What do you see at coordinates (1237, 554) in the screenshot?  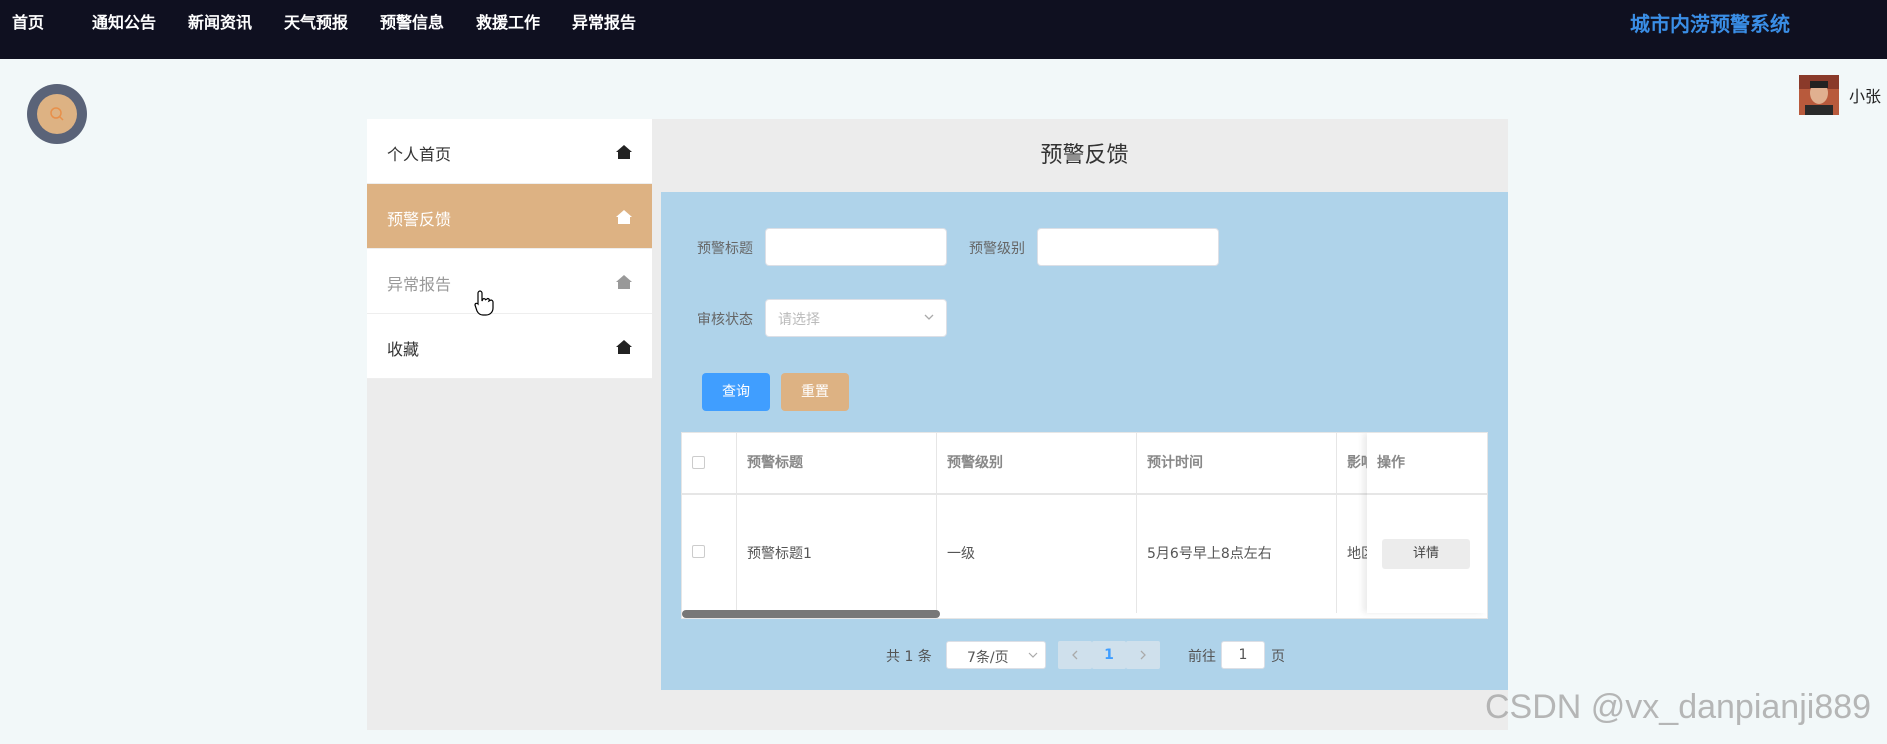 I see `cell-time: 5月6号早上8点左右` at bounding box center [1237, 554].